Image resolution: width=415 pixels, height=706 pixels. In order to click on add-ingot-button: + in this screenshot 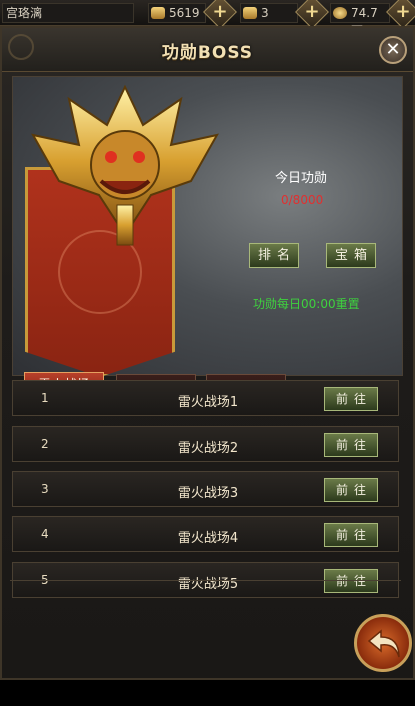, I will do `click(220, 14)`.